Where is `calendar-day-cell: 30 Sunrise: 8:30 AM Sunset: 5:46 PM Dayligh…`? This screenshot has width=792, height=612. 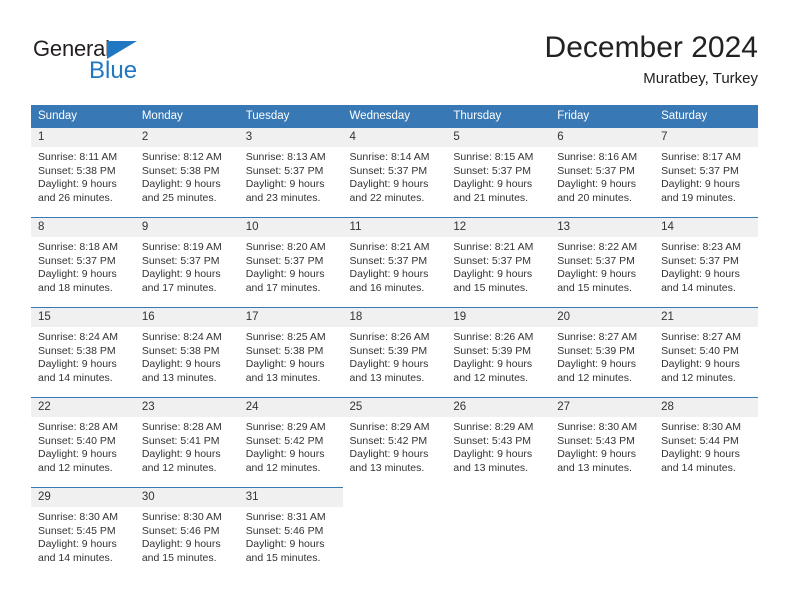 calendar-day-cell: 30 Sunrise: 8:30 AM Sunset: 5:46 PM Dayligh… is located at coordinates (186, 532).